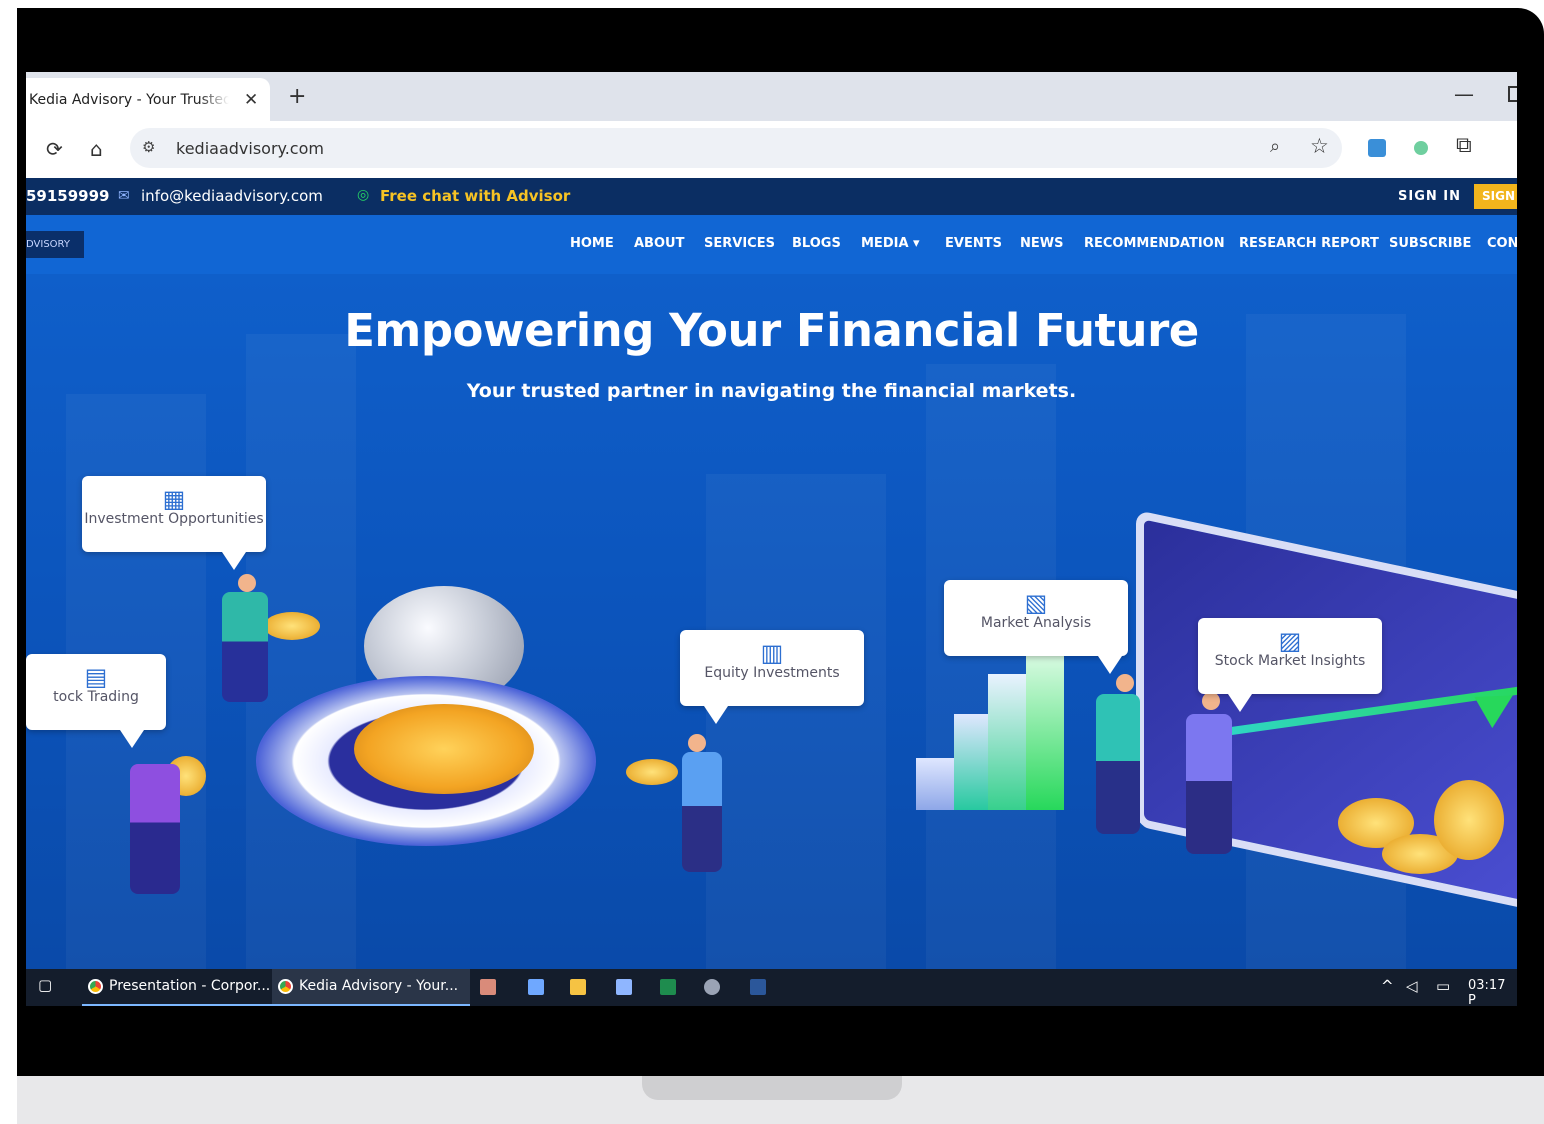  I want to click on stock-market-insights-card: ▨ Stock Market Insights, so click(1290, 665).